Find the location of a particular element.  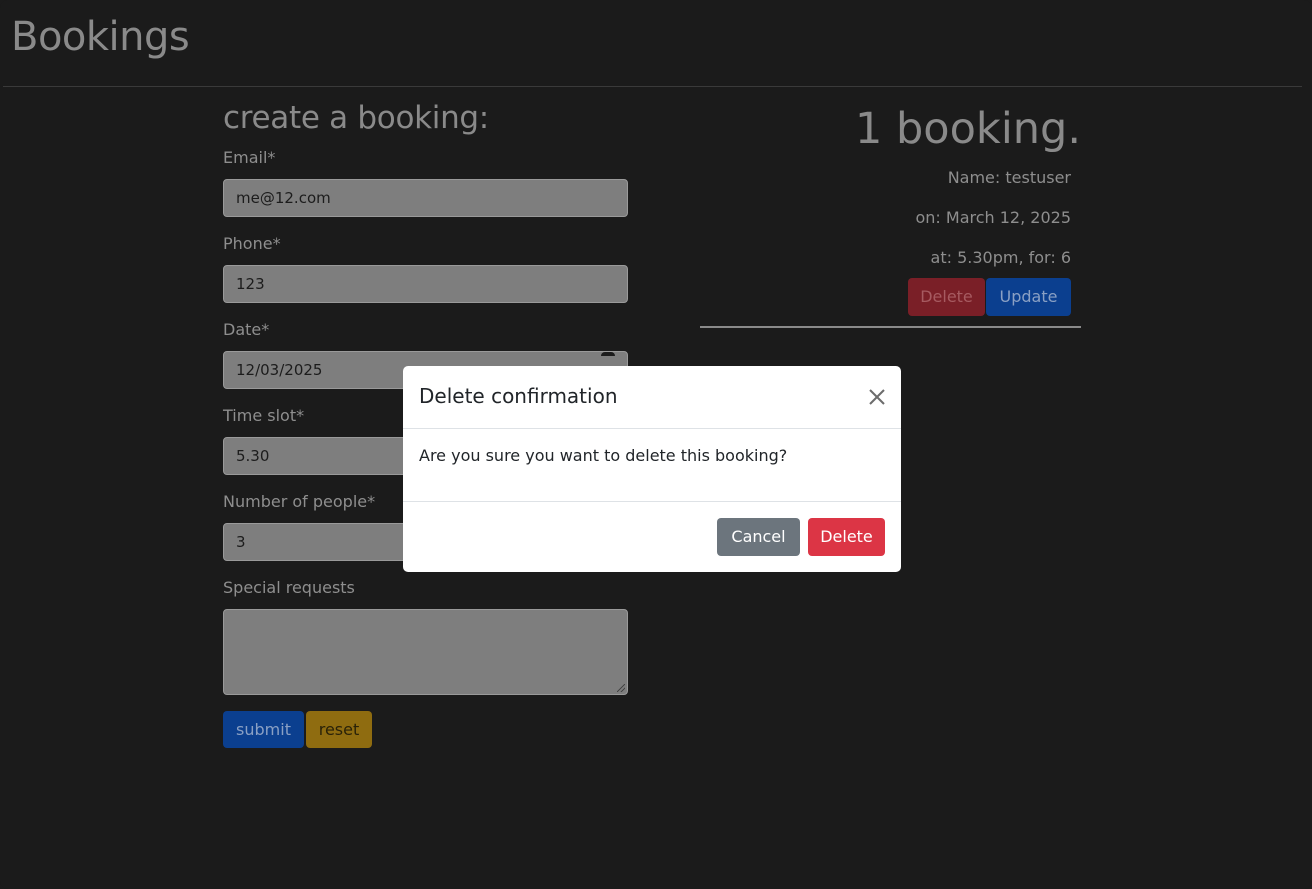

modal-footer: Cancel Delete is located at coordinates (652, 537).